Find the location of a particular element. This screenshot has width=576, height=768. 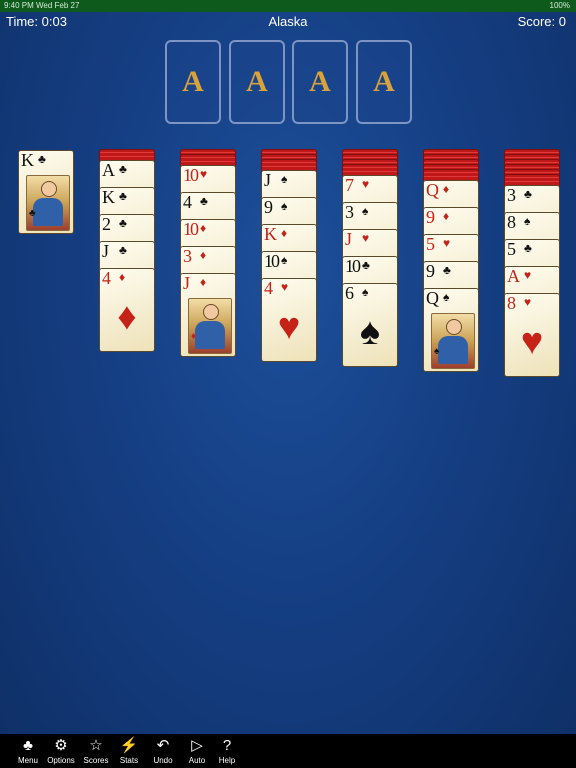

toolbar-label: Auto is located at coordinates (197, 760).